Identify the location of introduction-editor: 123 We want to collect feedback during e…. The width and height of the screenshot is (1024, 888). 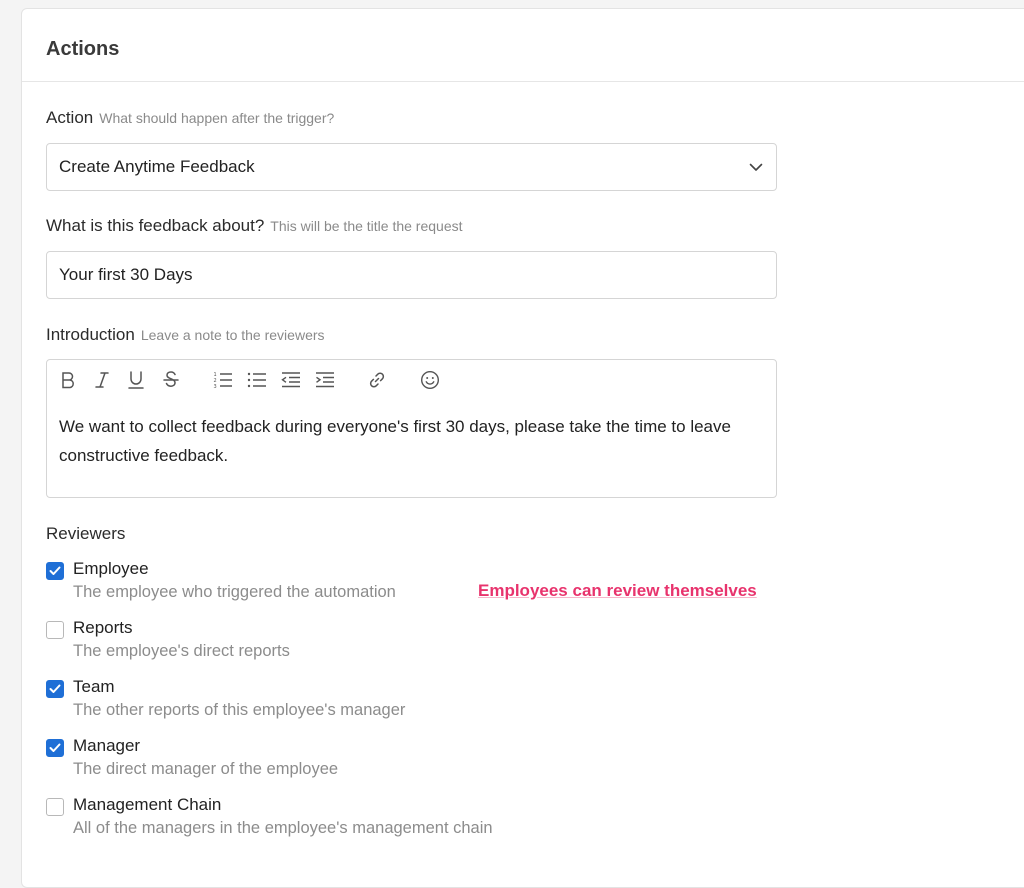
(411, 428).